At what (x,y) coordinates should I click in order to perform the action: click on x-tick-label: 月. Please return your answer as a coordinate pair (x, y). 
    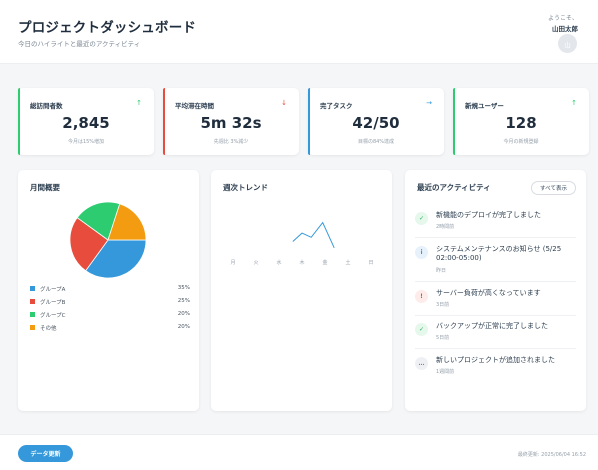
    Looking at the image, I should click on (232, 263).